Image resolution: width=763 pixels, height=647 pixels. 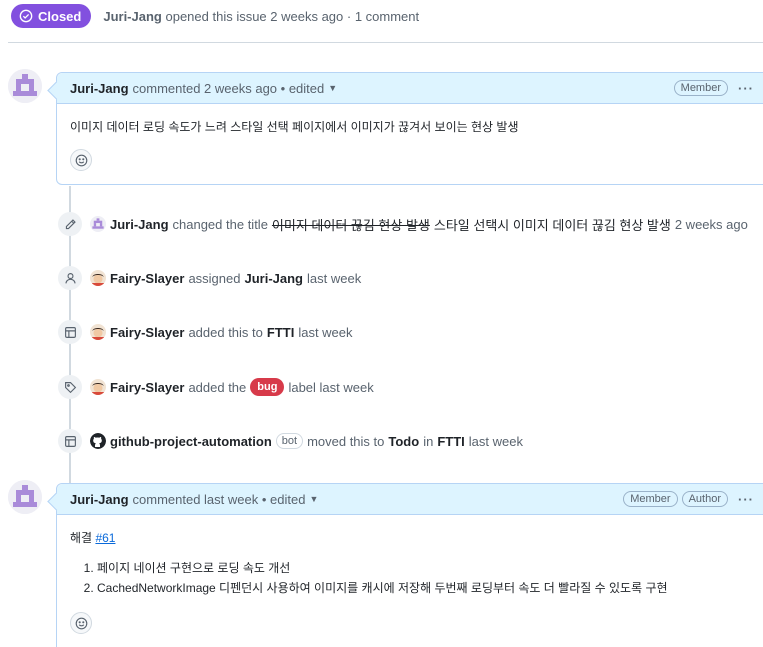 What do you see at coordinates (350, 225) in the screenshot?
I see `old-title: 이미지 데이터 끊김 현상 발생` at bounding box center [350, 225].